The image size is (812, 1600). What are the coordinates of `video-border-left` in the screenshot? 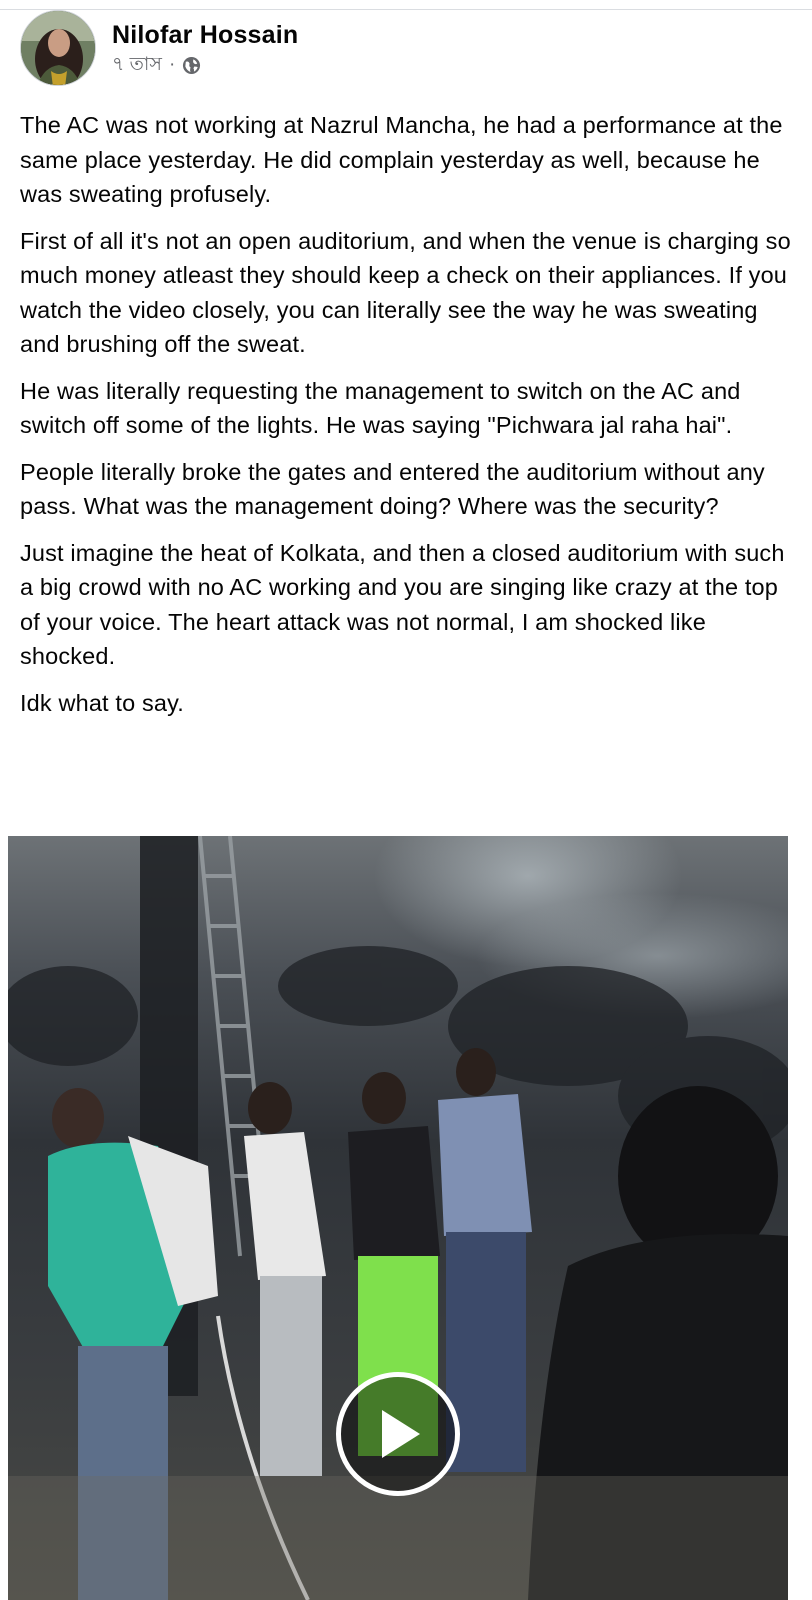 It's located at (4, 1218).